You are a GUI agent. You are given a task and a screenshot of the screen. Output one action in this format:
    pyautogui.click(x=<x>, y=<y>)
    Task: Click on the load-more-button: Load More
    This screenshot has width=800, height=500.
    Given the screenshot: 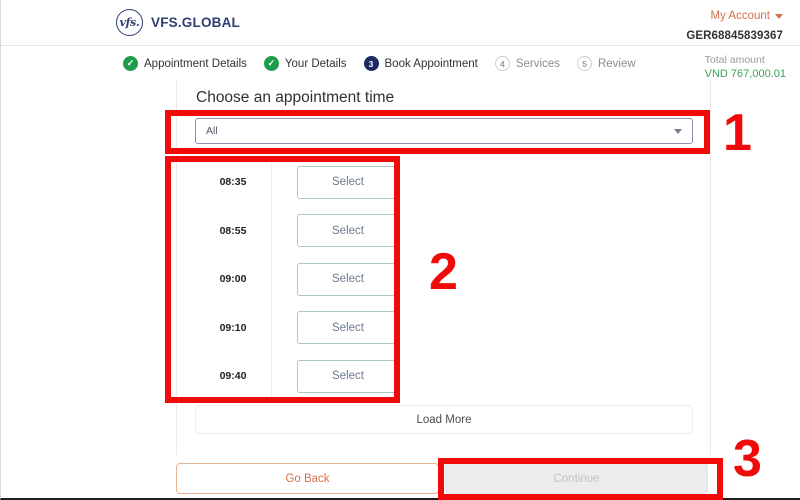 What is the action you would take?
    pyautogui.click(x=444, y=419)
    